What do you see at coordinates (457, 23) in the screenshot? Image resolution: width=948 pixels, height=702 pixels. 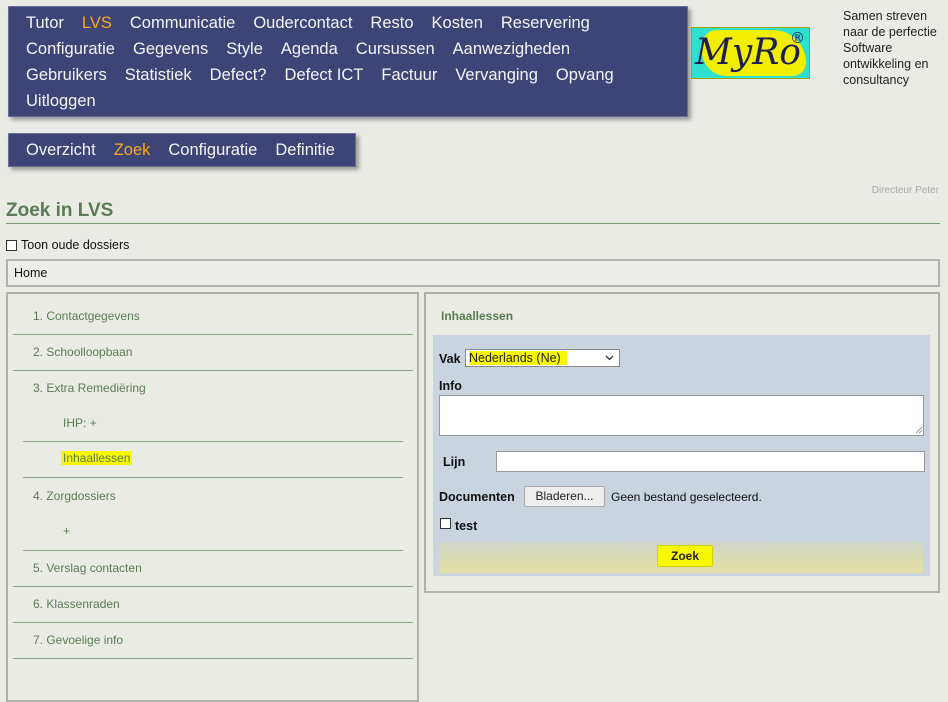 I see `nav-item-kosten: Kosten` at bounding box center [457, 23].